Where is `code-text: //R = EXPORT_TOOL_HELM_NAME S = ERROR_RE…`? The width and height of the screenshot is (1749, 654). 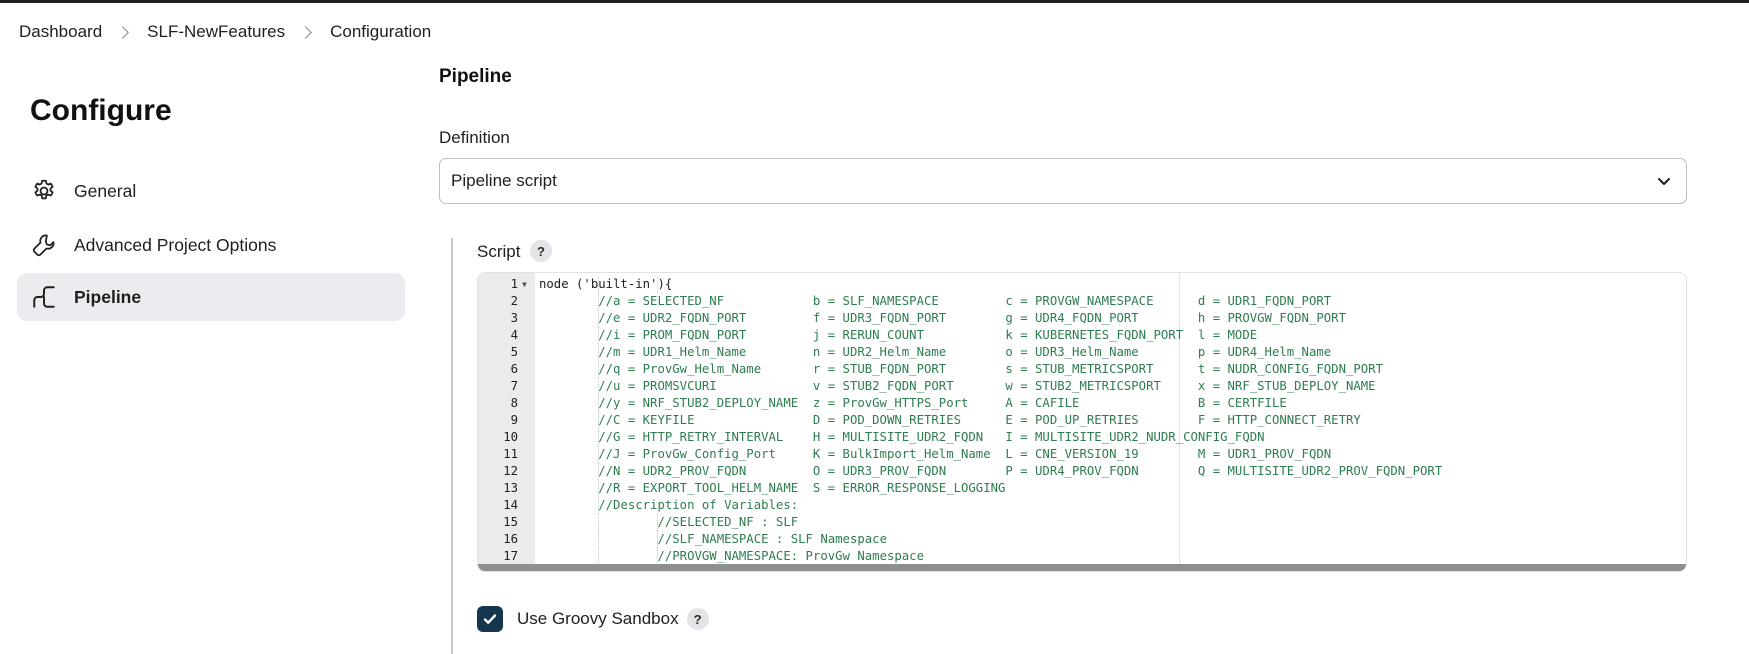
code-text: //R = EXPORT_TOOL_HELM_NAME S = ERROR_RE… is located at coordinates (772, 488).